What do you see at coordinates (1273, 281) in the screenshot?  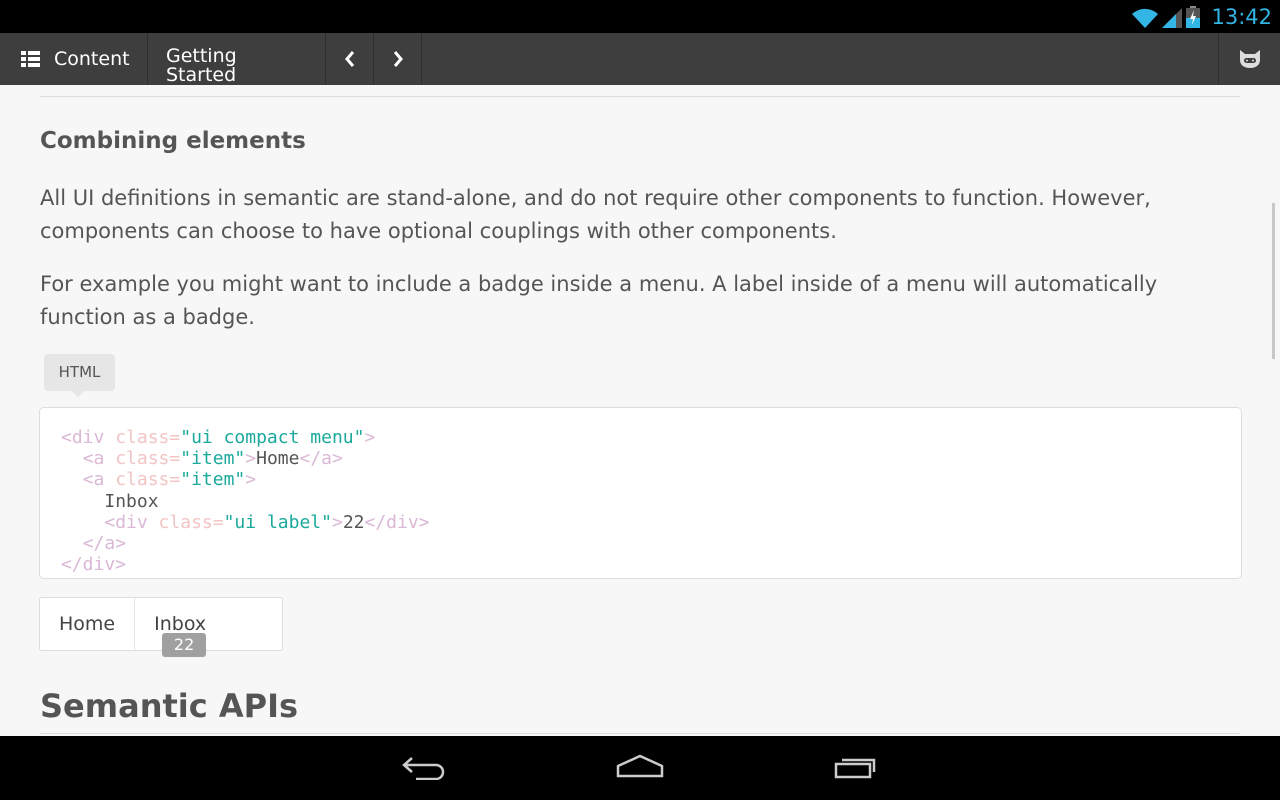 I see `scrollbar` at bounding box center [1273, 281].